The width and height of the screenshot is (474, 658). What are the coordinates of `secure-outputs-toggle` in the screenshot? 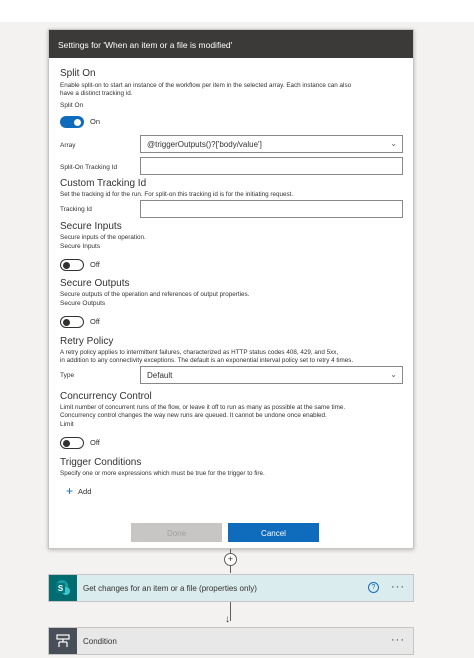 It's located at (72, 322).